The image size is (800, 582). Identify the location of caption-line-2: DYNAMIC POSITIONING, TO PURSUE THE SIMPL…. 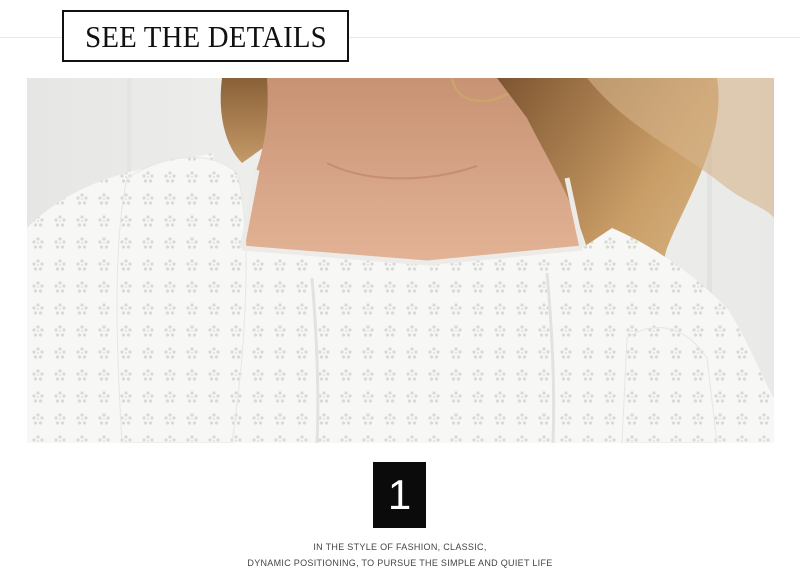
(400, 563).